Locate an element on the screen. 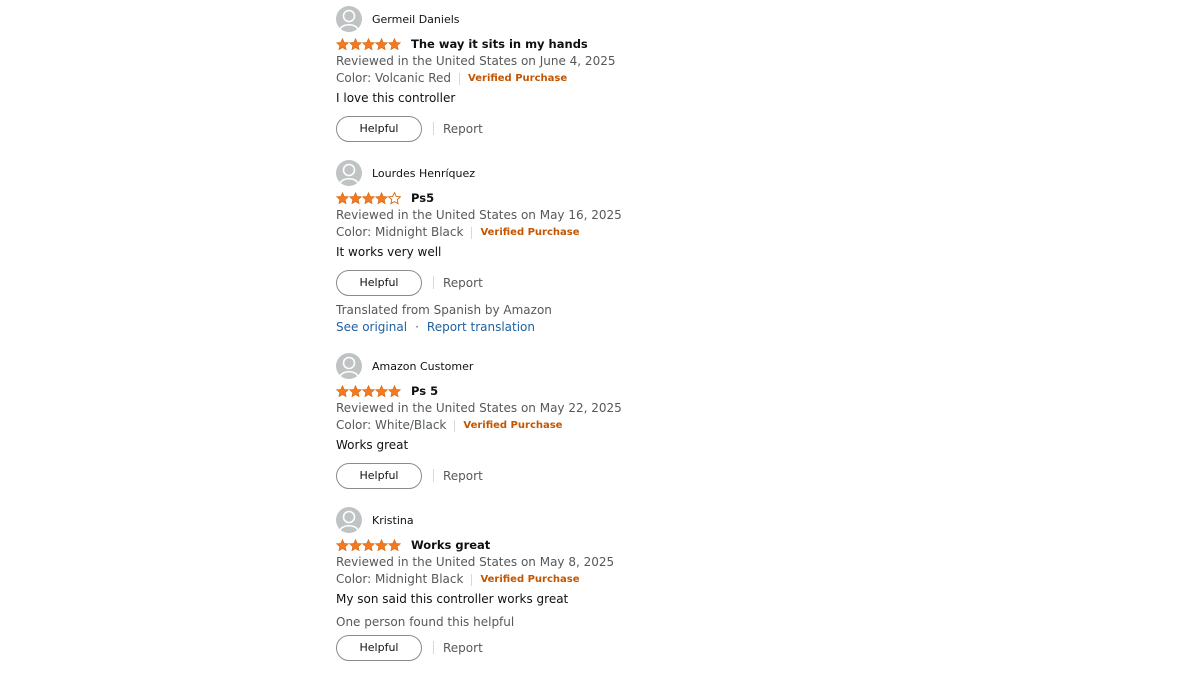 The height and width of the screenshot is (675, 1200). reviewer-name: Kristina is located at coordinates (393, 520).